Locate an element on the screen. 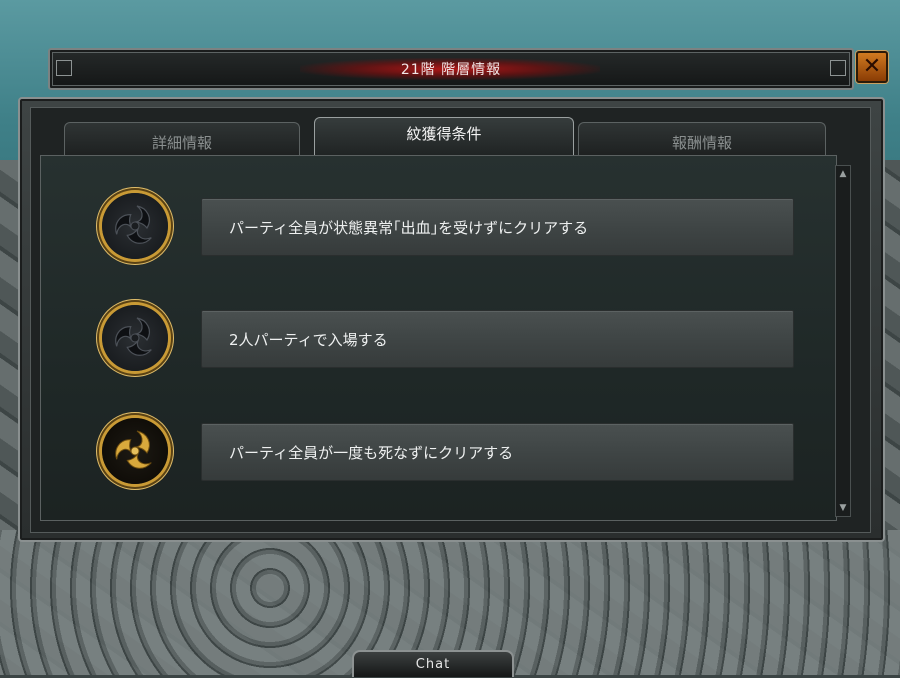 The height and width of the screenshot is (678, 900). tab-label: 報酬情報 is located at coordinates (701, 143).